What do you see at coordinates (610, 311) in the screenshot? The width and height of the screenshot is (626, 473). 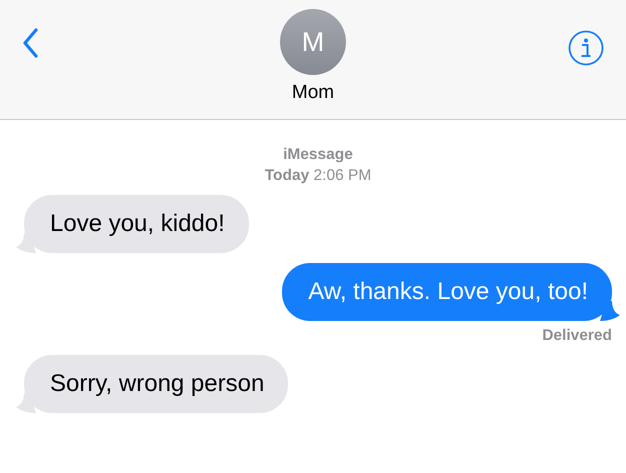 I see `bubble-tail-icon` at bounding box center [610, 311].